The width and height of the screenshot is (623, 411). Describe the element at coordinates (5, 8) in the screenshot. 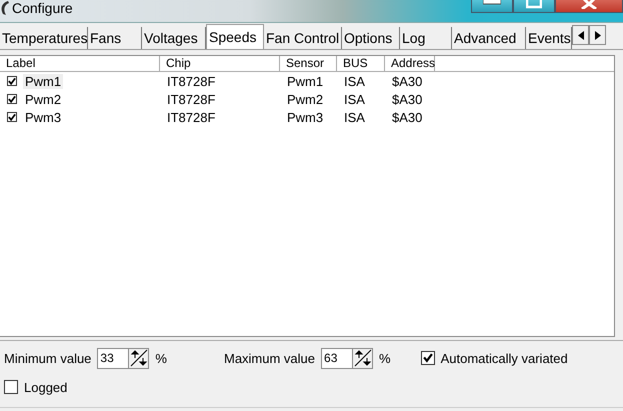

I see `app-icon` at that location.